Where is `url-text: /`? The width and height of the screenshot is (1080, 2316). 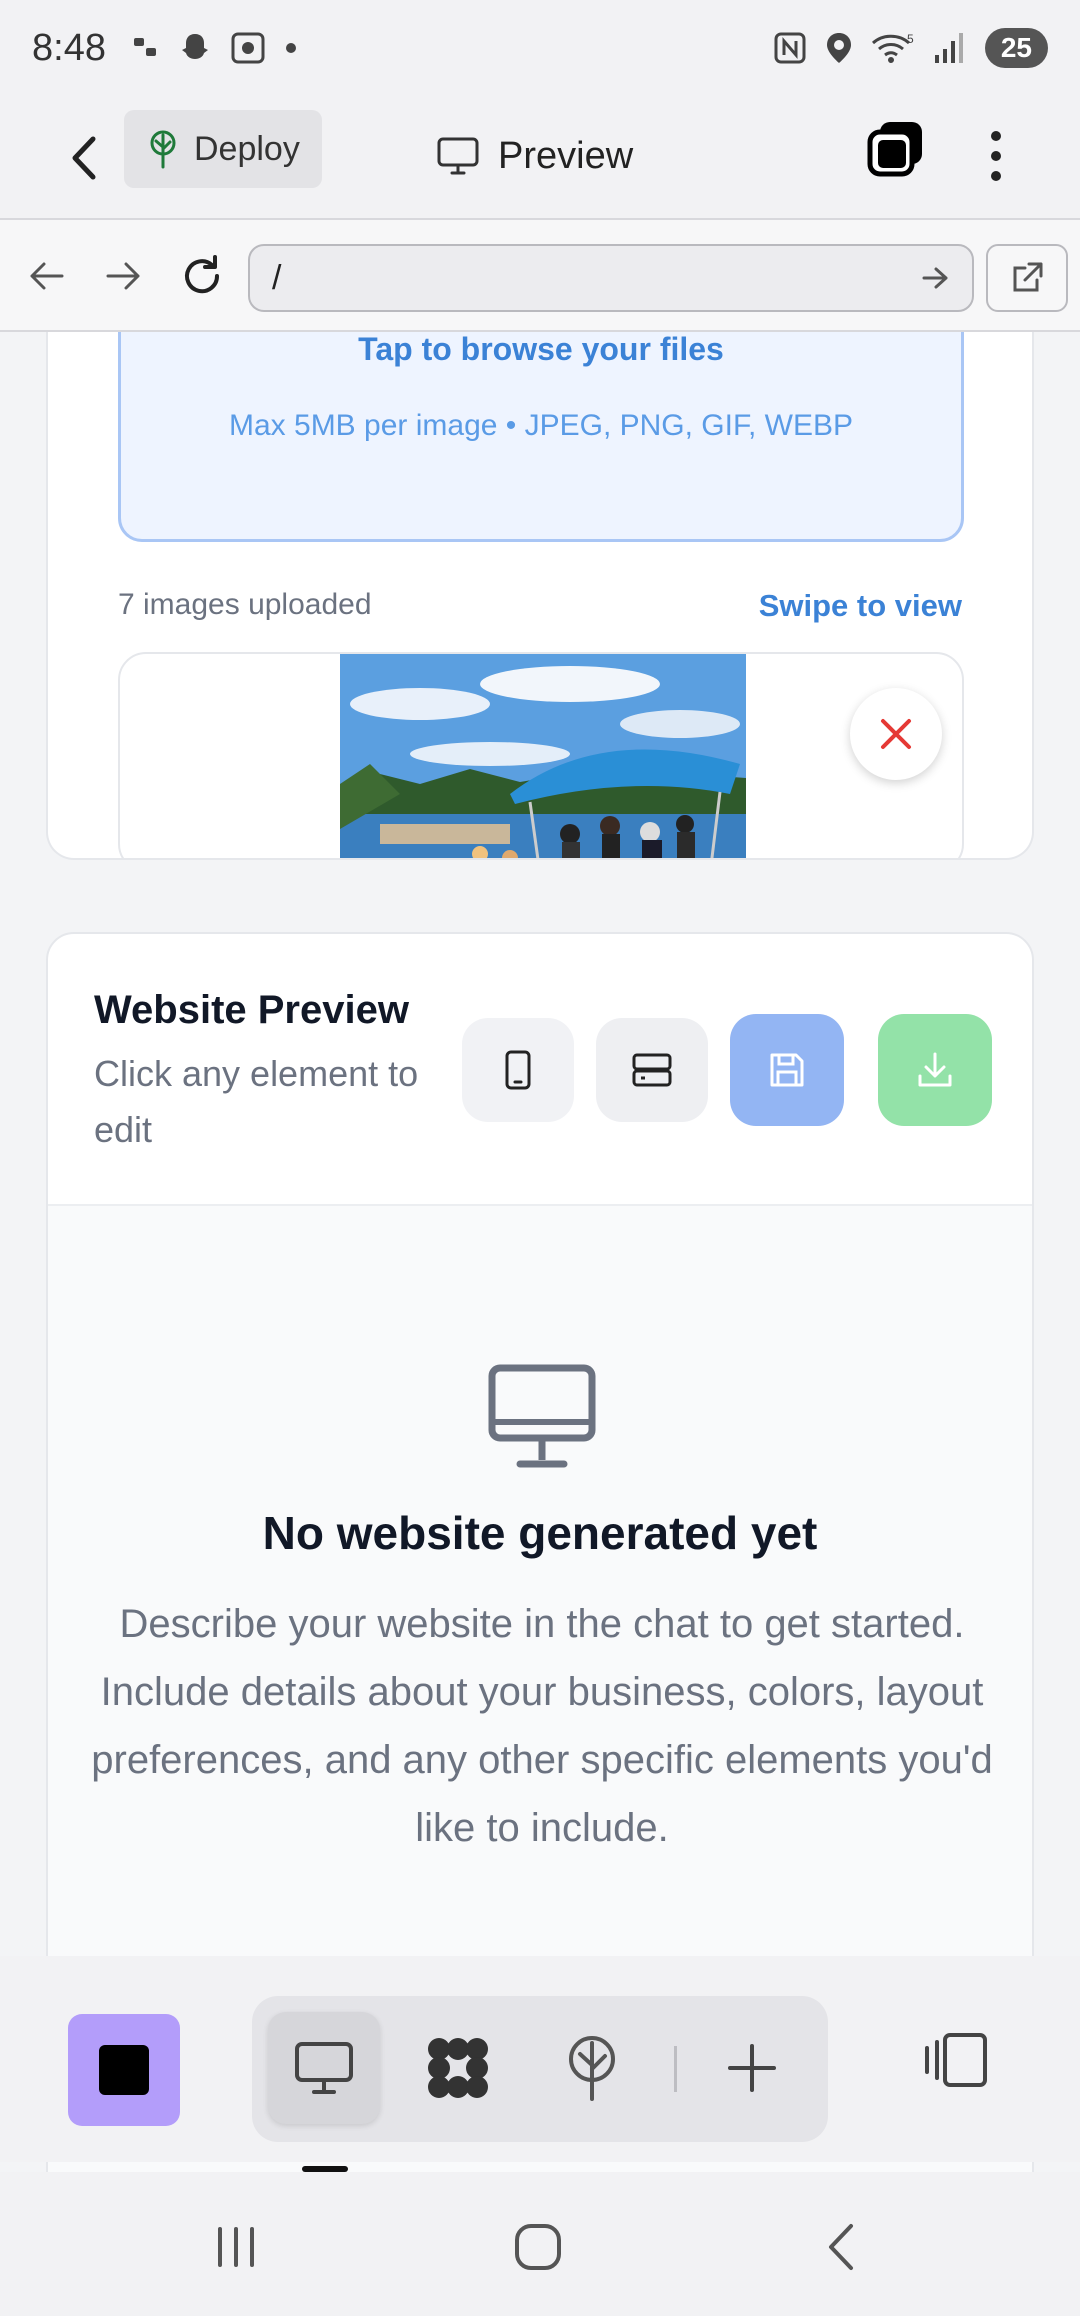 url-text: / is located at coordinates (277, 277).